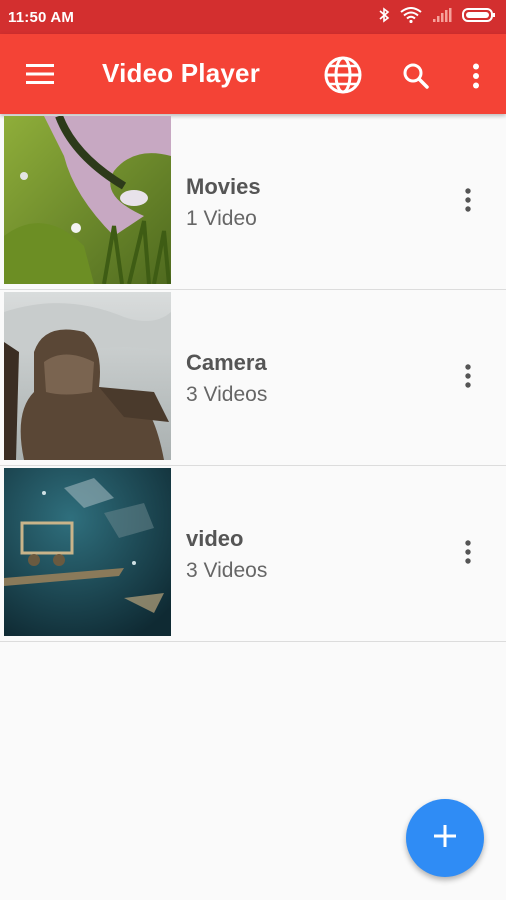 Image resolution: width=506 pixels, height=900 pixels. What do you see at coordinates (479, 17) in the screenshot?
I see `battery-icon` at bounding box center [479, 17].